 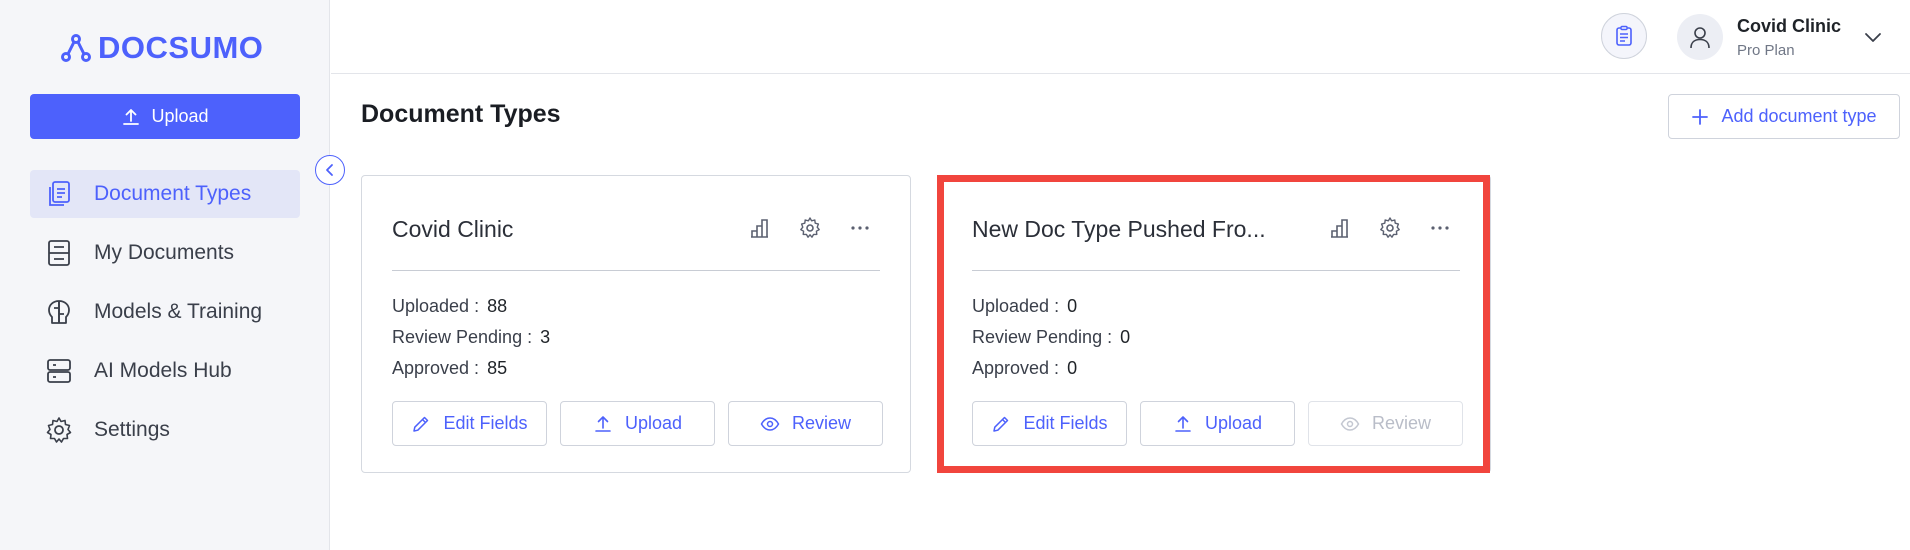 I want to click on docsumo-logo: DOCSUMO, so click(x=161, y=48).